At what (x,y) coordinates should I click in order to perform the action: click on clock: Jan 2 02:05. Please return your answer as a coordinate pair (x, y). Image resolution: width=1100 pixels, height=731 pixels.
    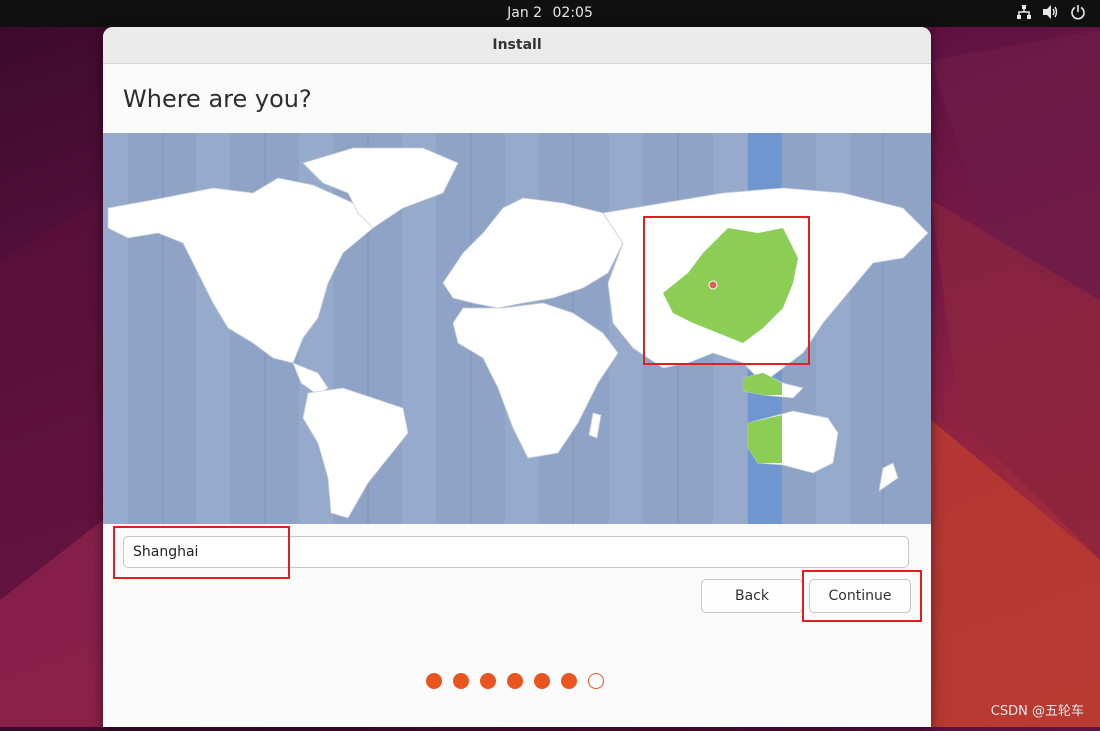
    Looking at the image, I should click on (550, 13).